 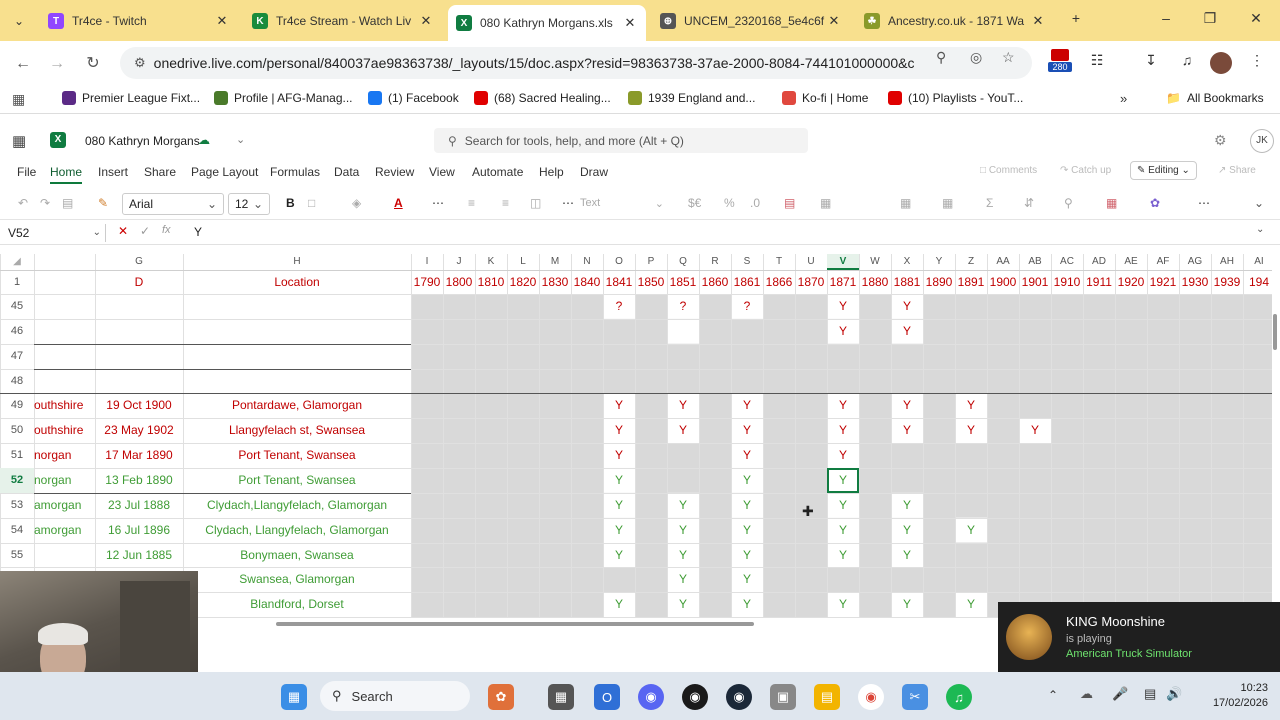 What do you see at coordinates (139, 262) in the screenshot?
I see `column-header: G` at bounding box center [139, 262].